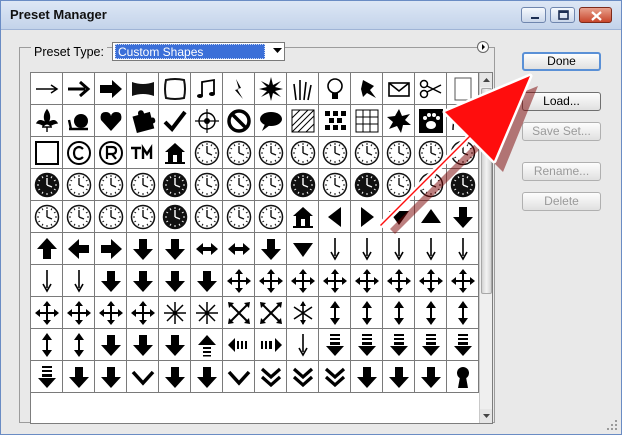  Describe the element at coordinates (79, 249) in the screenshot. I see `shape-preset-arrow-left-bold` at that location.